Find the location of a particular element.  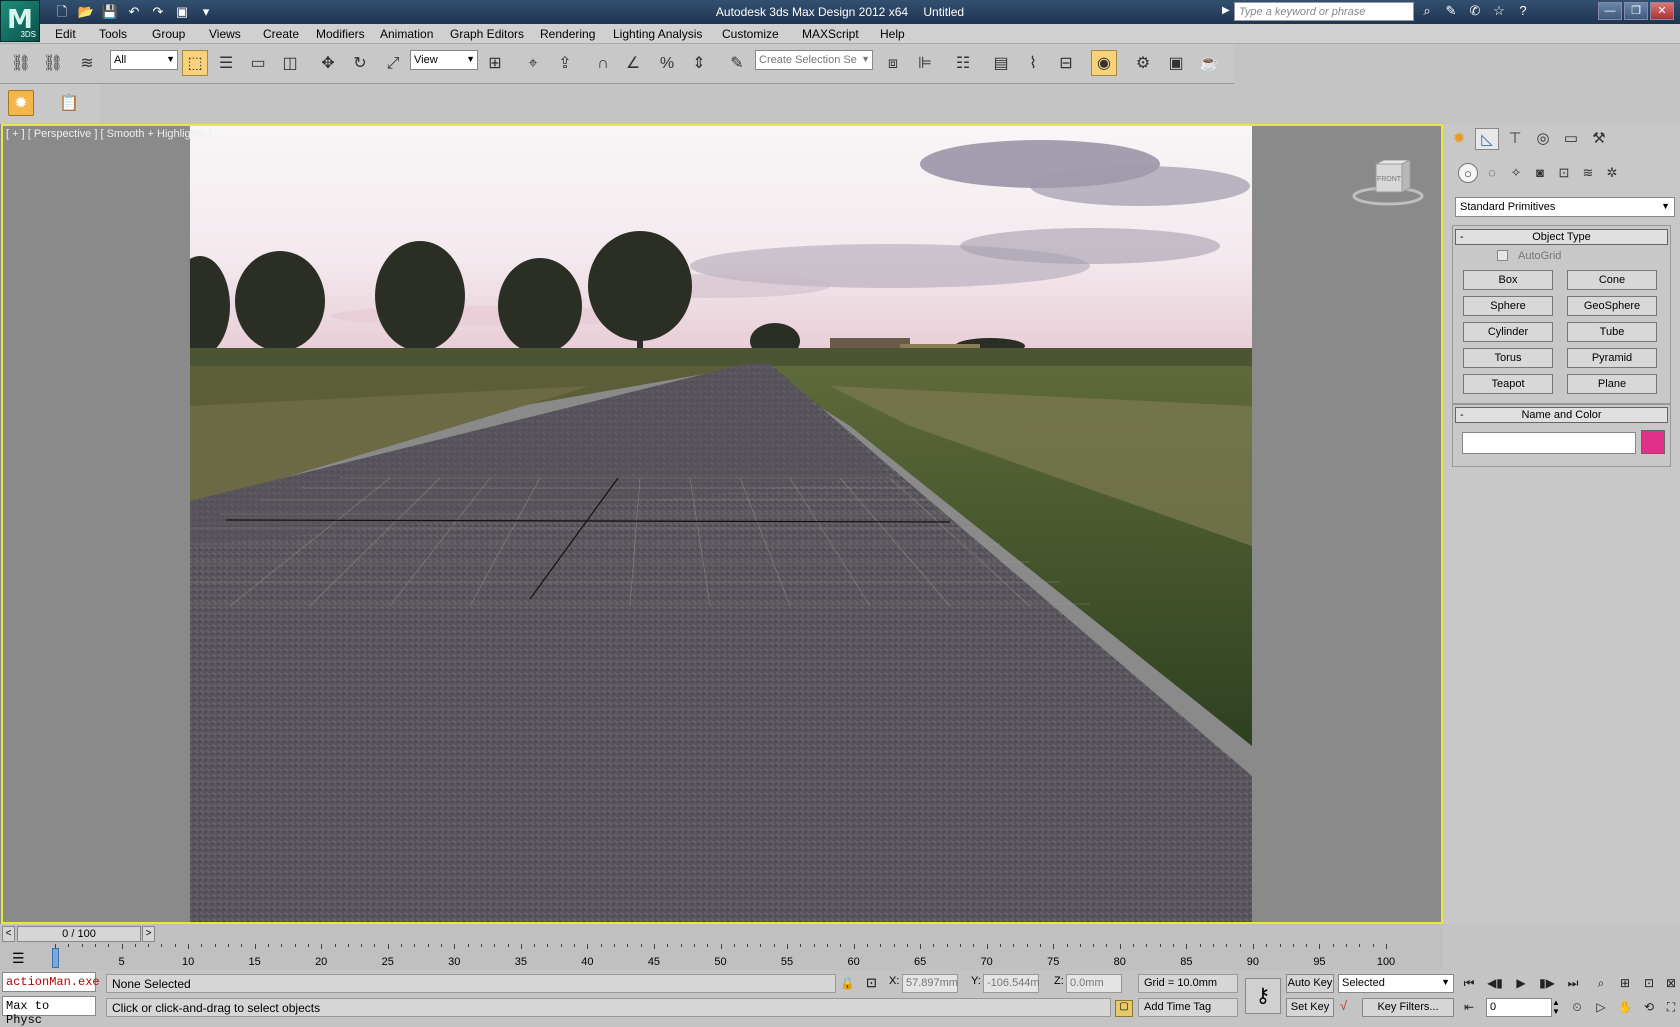

name-and-color-rollout-header: - Name and Color is located at coordinates (1561, 415).